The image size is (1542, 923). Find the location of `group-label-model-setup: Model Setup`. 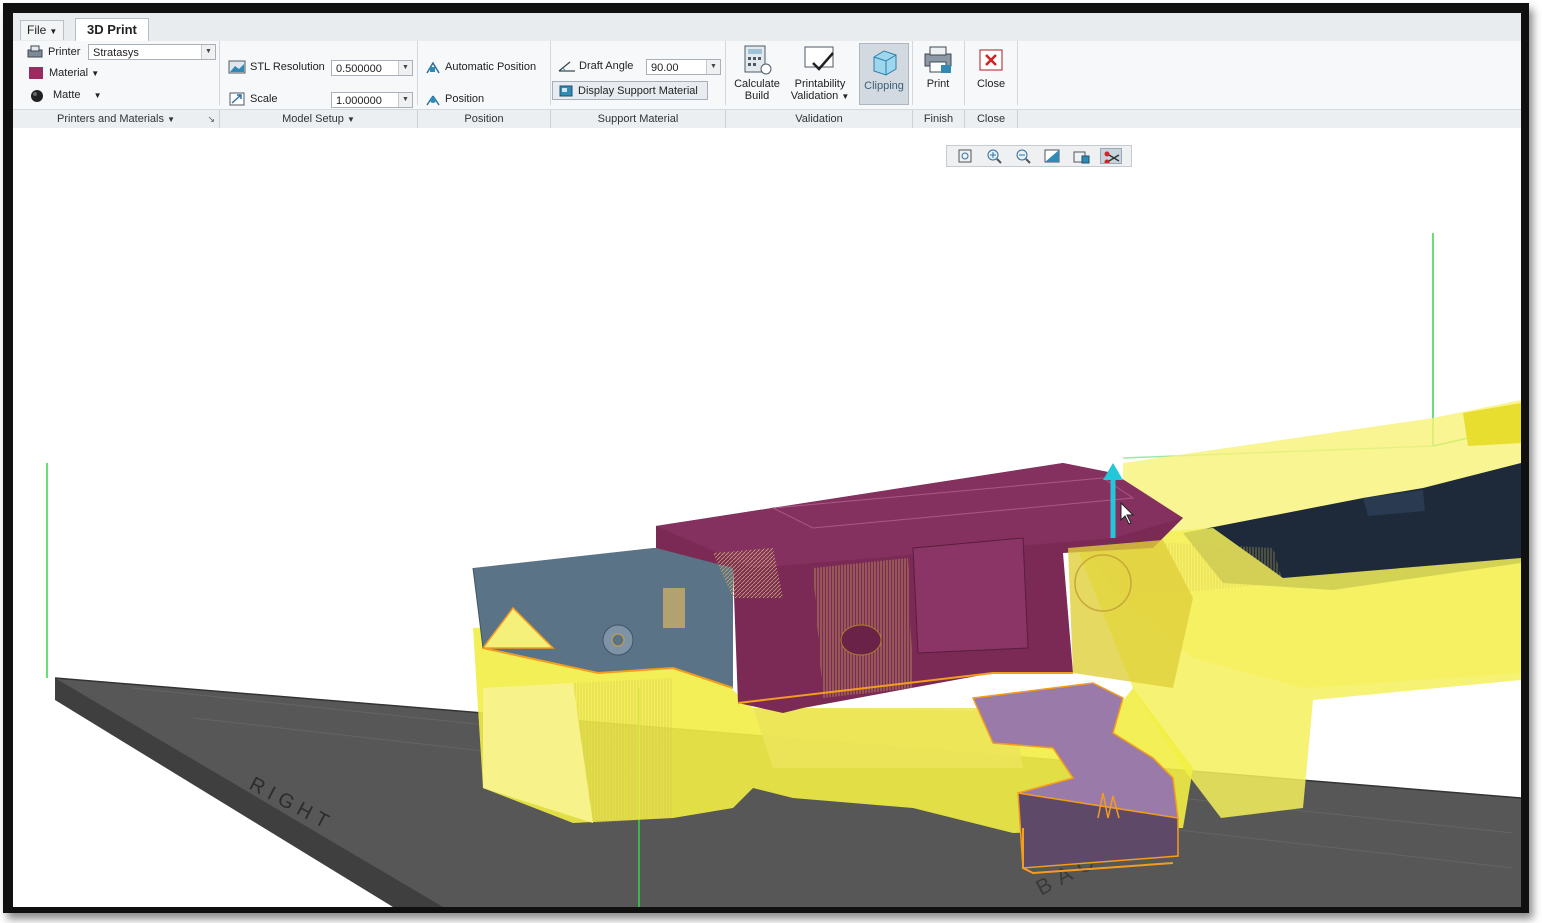

group-label-model-setup: Model Setup is located at coordinates (313, 119).